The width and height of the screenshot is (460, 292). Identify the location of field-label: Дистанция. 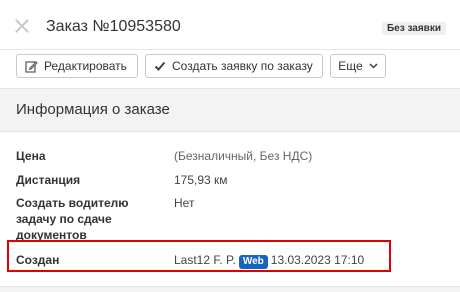
(48, 180).